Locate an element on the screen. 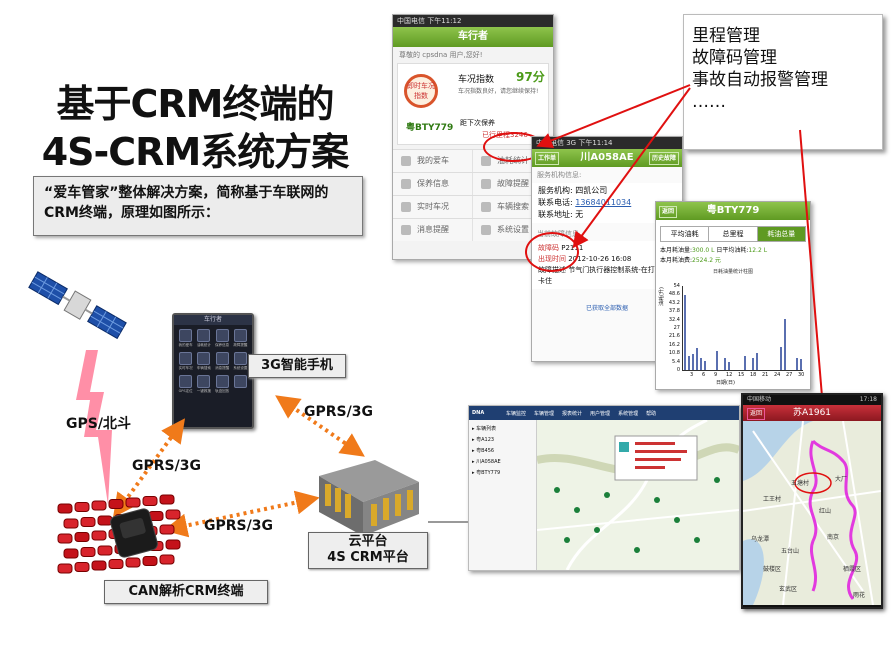 This screenshot has height=661, width=895. web-sidebar-item: ▸ 粤BTY779 is located at coordinates (502, 473).